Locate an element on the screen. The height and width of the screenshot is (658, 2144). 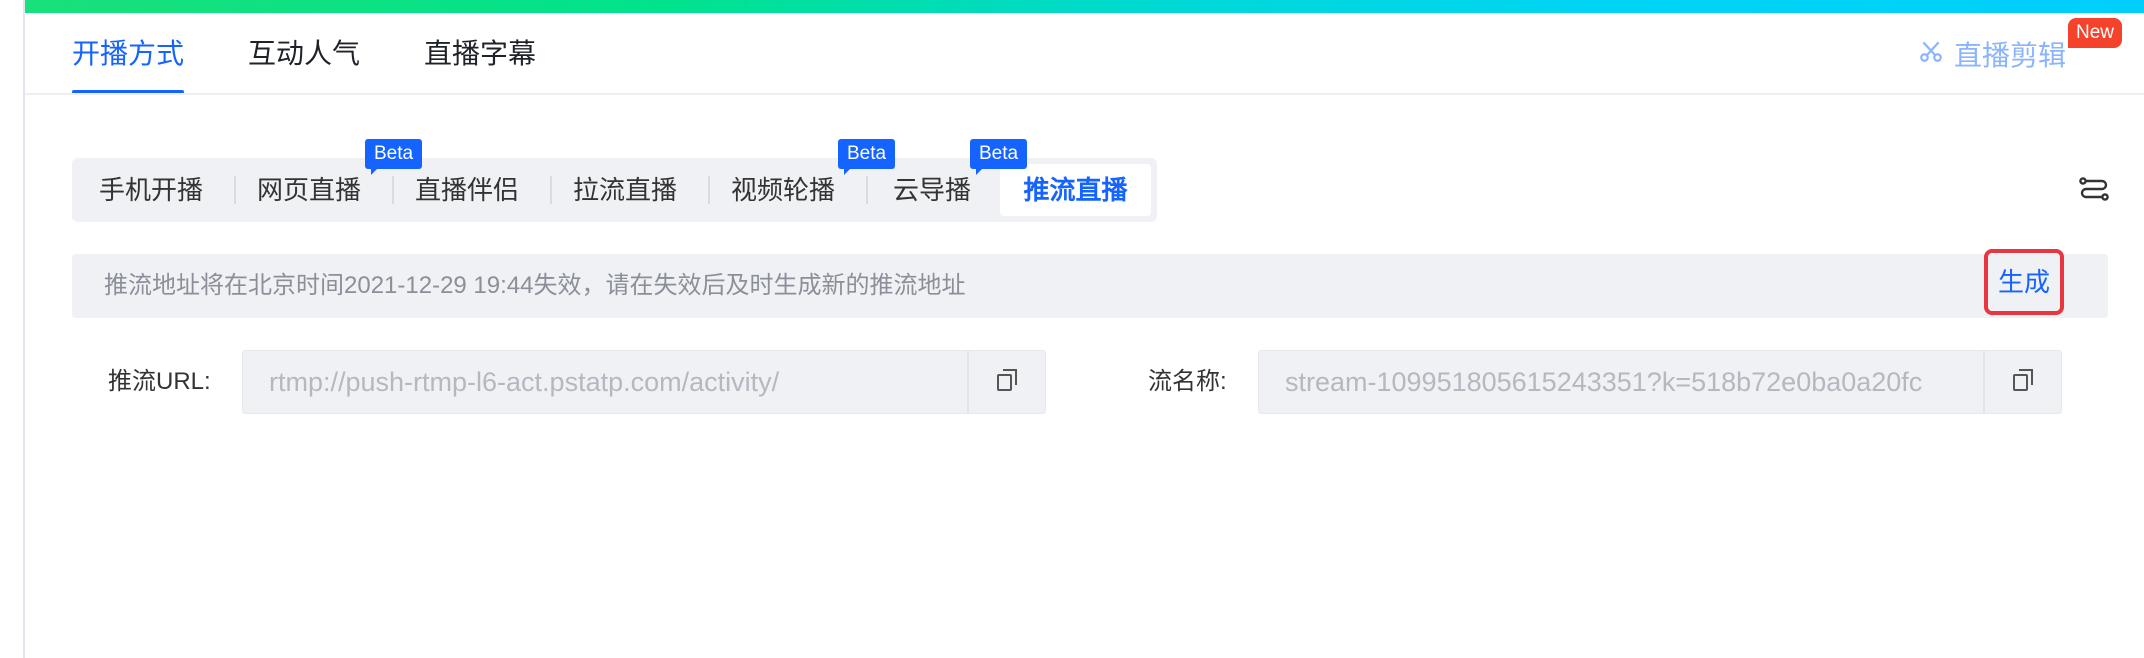
settings-sliders-icon is located at coordinates (2094, 190).